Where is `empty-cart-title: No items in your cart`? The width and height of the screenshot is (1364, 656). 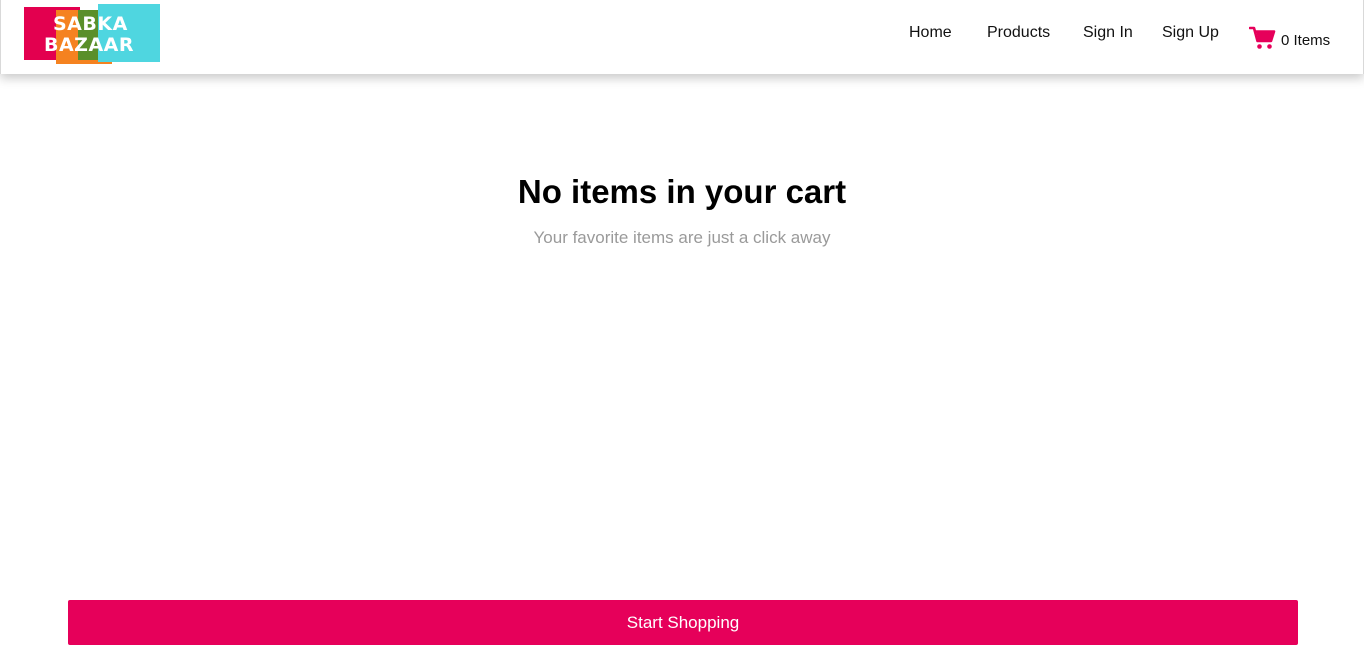 empty-cart-title: No items in your cart is located at coordinates (682, 191).